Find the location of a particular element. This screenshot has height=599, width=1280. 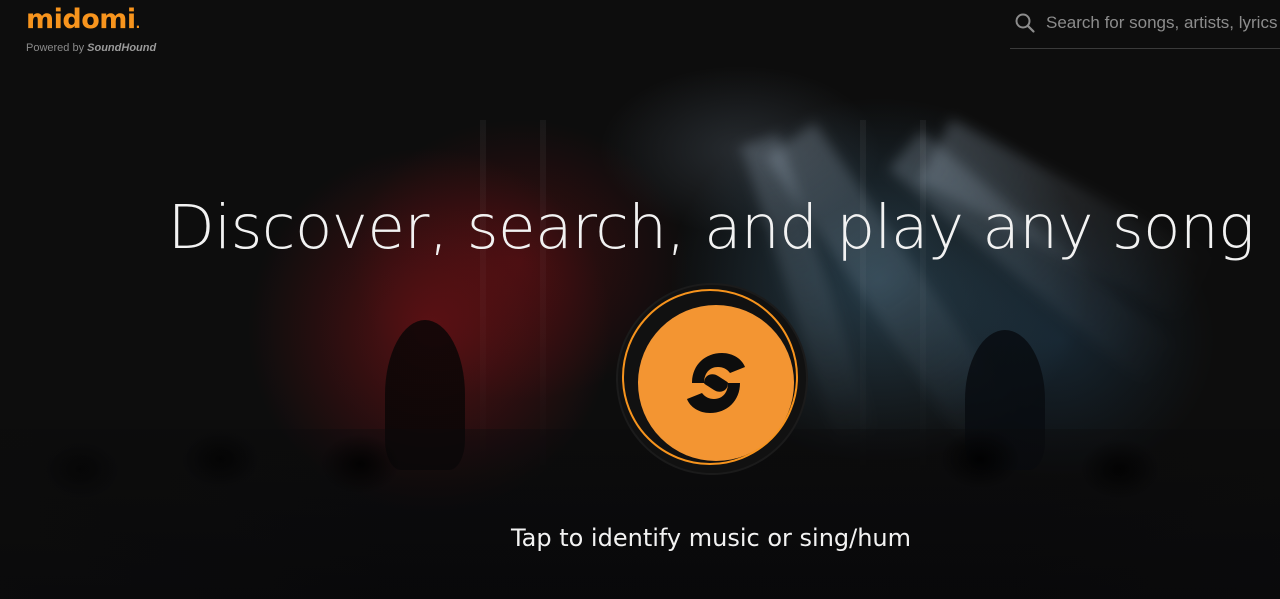

soundhound-icon is located at coordinates (716, 383).